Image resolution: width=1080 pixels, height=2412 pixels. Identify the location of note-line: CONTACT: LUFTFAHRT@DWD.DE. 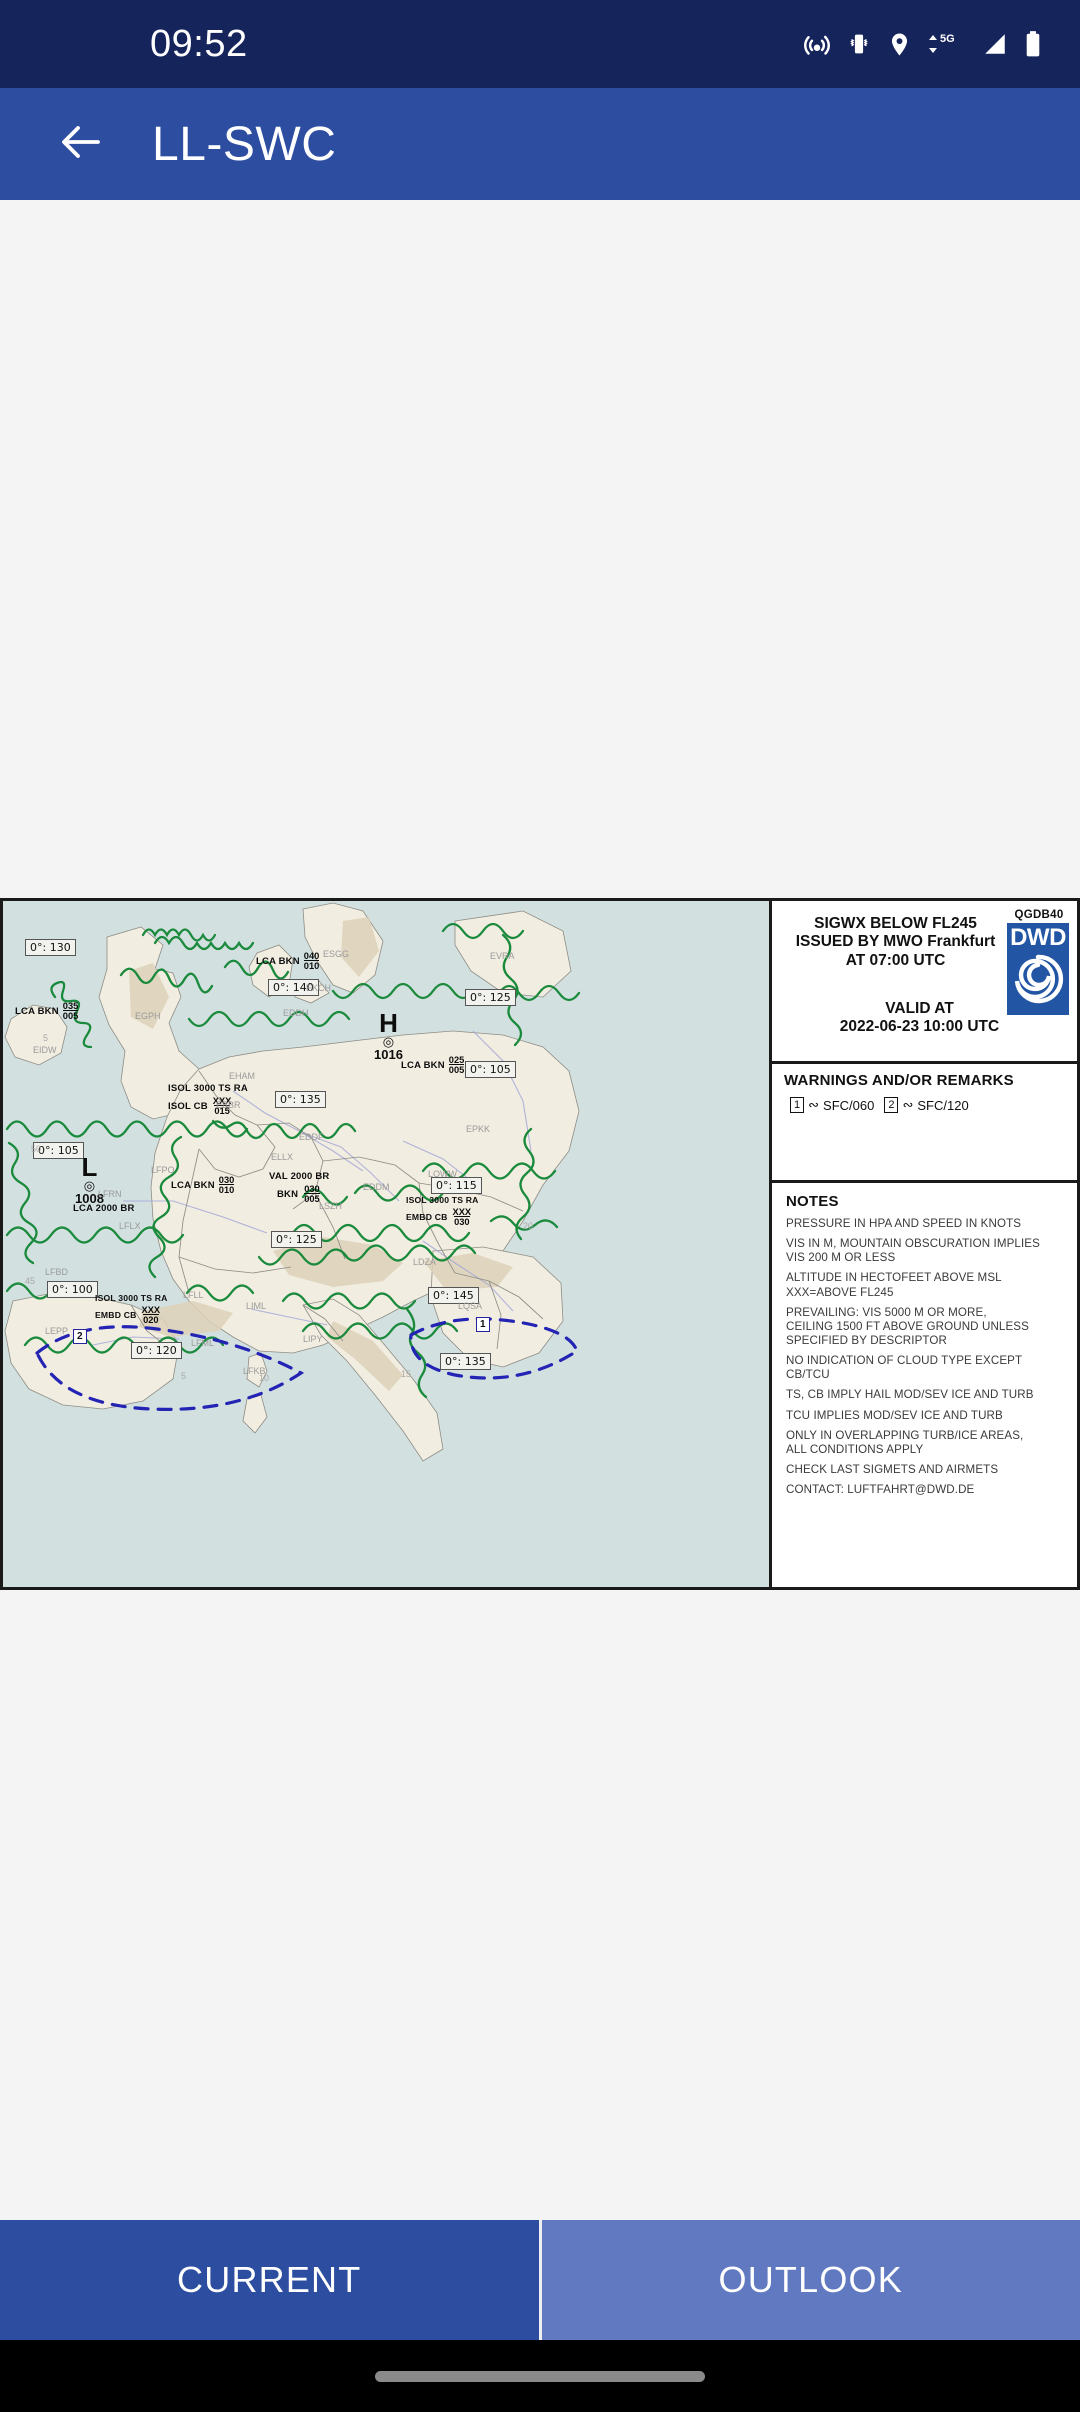
(880, 1490).